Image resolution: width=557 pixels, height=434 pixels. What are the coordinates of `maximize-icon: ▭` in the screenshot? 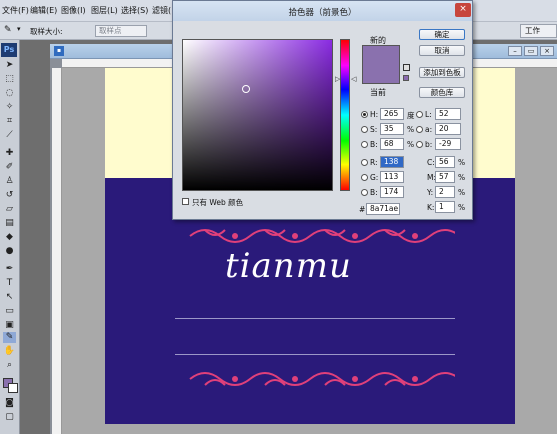 It's located at (531, 51).